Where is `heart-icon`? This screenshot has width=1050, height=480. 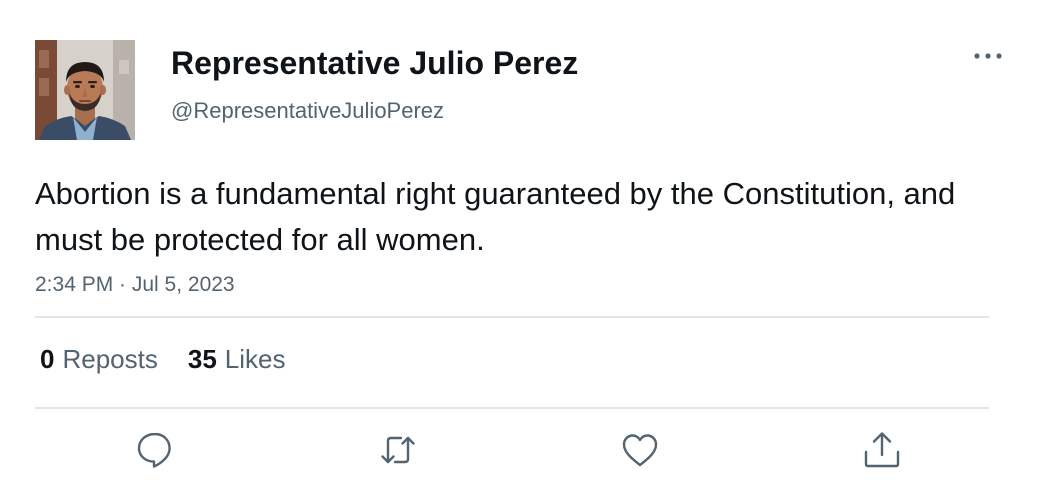
heart-icon is located at coordinates (640, 450).